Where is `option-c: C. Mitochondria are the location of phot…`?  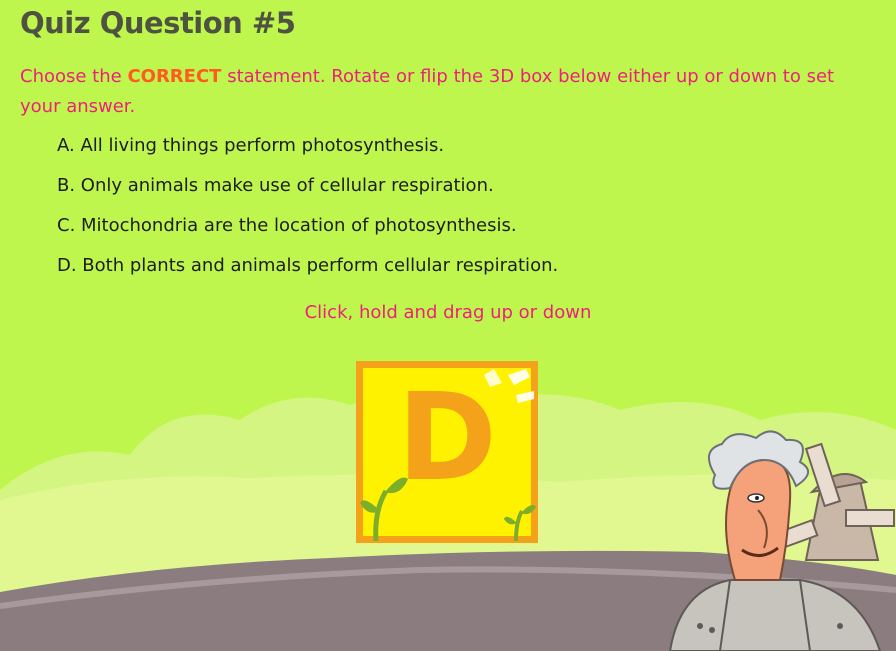
option-c: C. Mitochondria are the location of phot… is located at coordinates (287, 225).